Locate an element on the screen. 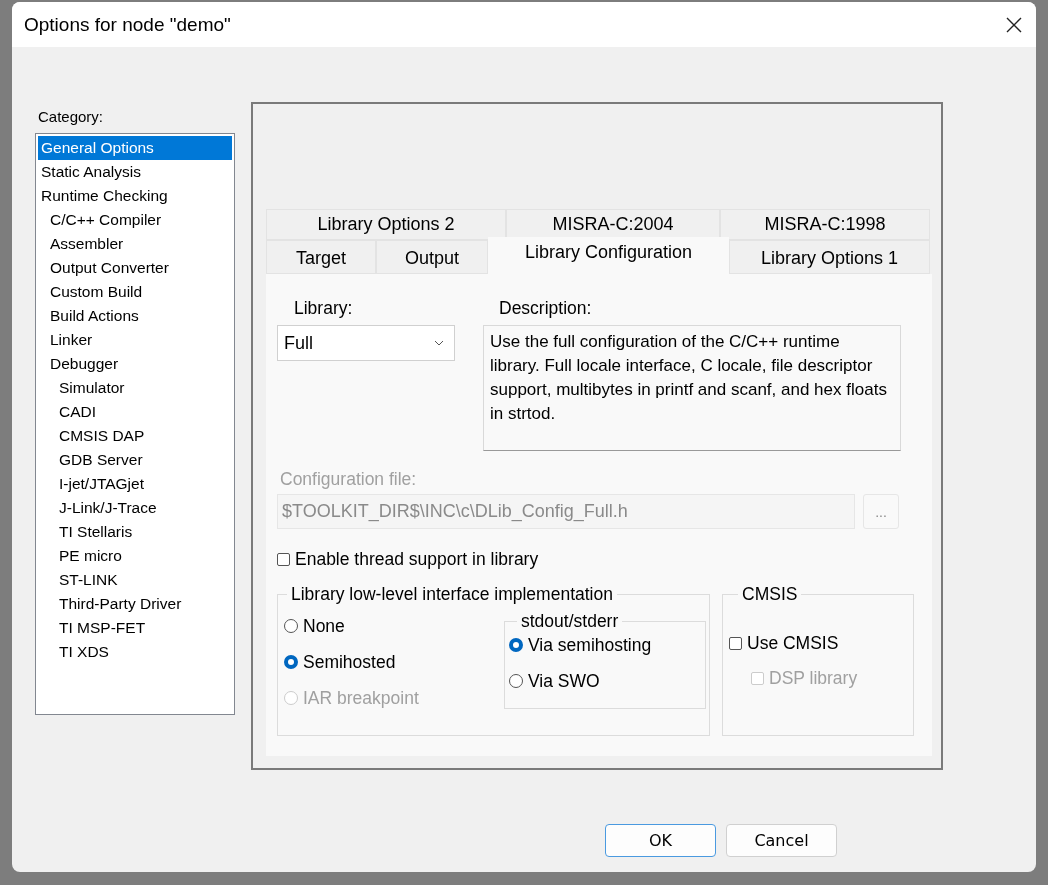  radio-option: Via SWO is located at coordinates (607, 681).